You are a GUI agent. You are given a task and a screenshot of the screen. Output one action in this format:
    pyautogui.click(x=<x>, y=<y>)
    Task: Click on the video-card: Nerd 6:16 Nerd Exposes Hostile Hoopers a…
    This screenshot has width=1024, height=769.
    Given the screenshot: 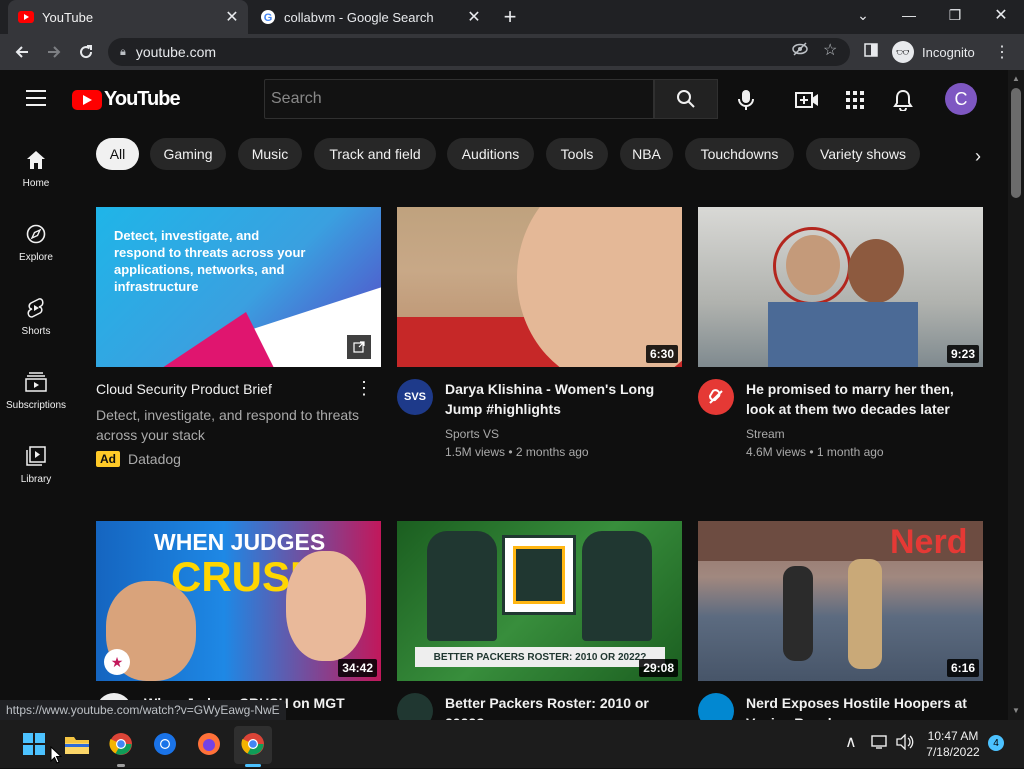 What is the action you would take?
    pyautogui.click(x=840, y=627)
    